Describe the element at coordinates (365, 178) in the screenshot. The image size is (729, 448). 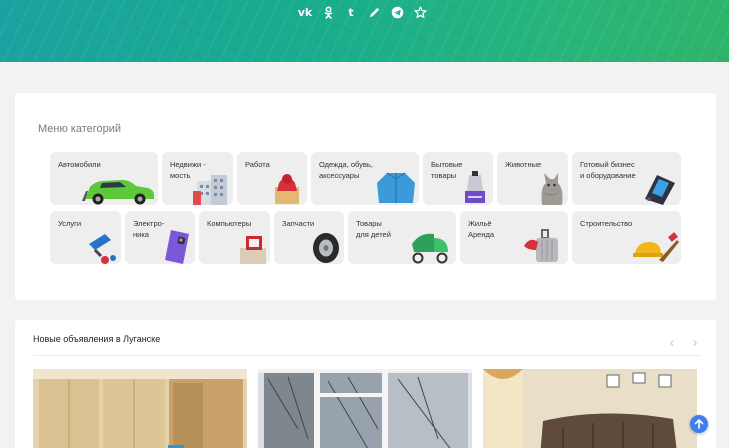
I see `category-tile-clothing: Одежда, обувь, аксессуары` at that location.